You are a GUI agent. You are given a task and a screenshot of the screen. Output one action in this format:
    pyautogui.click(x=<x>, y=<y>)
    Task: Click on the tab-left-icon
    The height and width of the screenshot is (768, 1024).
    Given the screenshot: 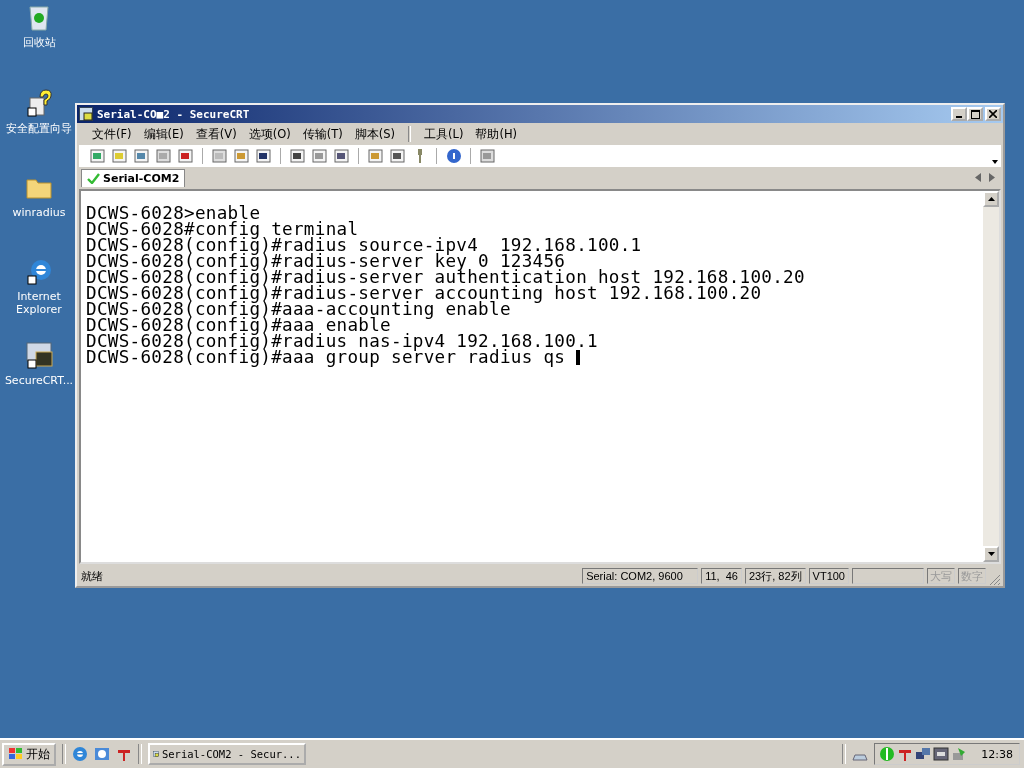 What is the action you would take?
    pyautogui.click(x=978, y=177)
    